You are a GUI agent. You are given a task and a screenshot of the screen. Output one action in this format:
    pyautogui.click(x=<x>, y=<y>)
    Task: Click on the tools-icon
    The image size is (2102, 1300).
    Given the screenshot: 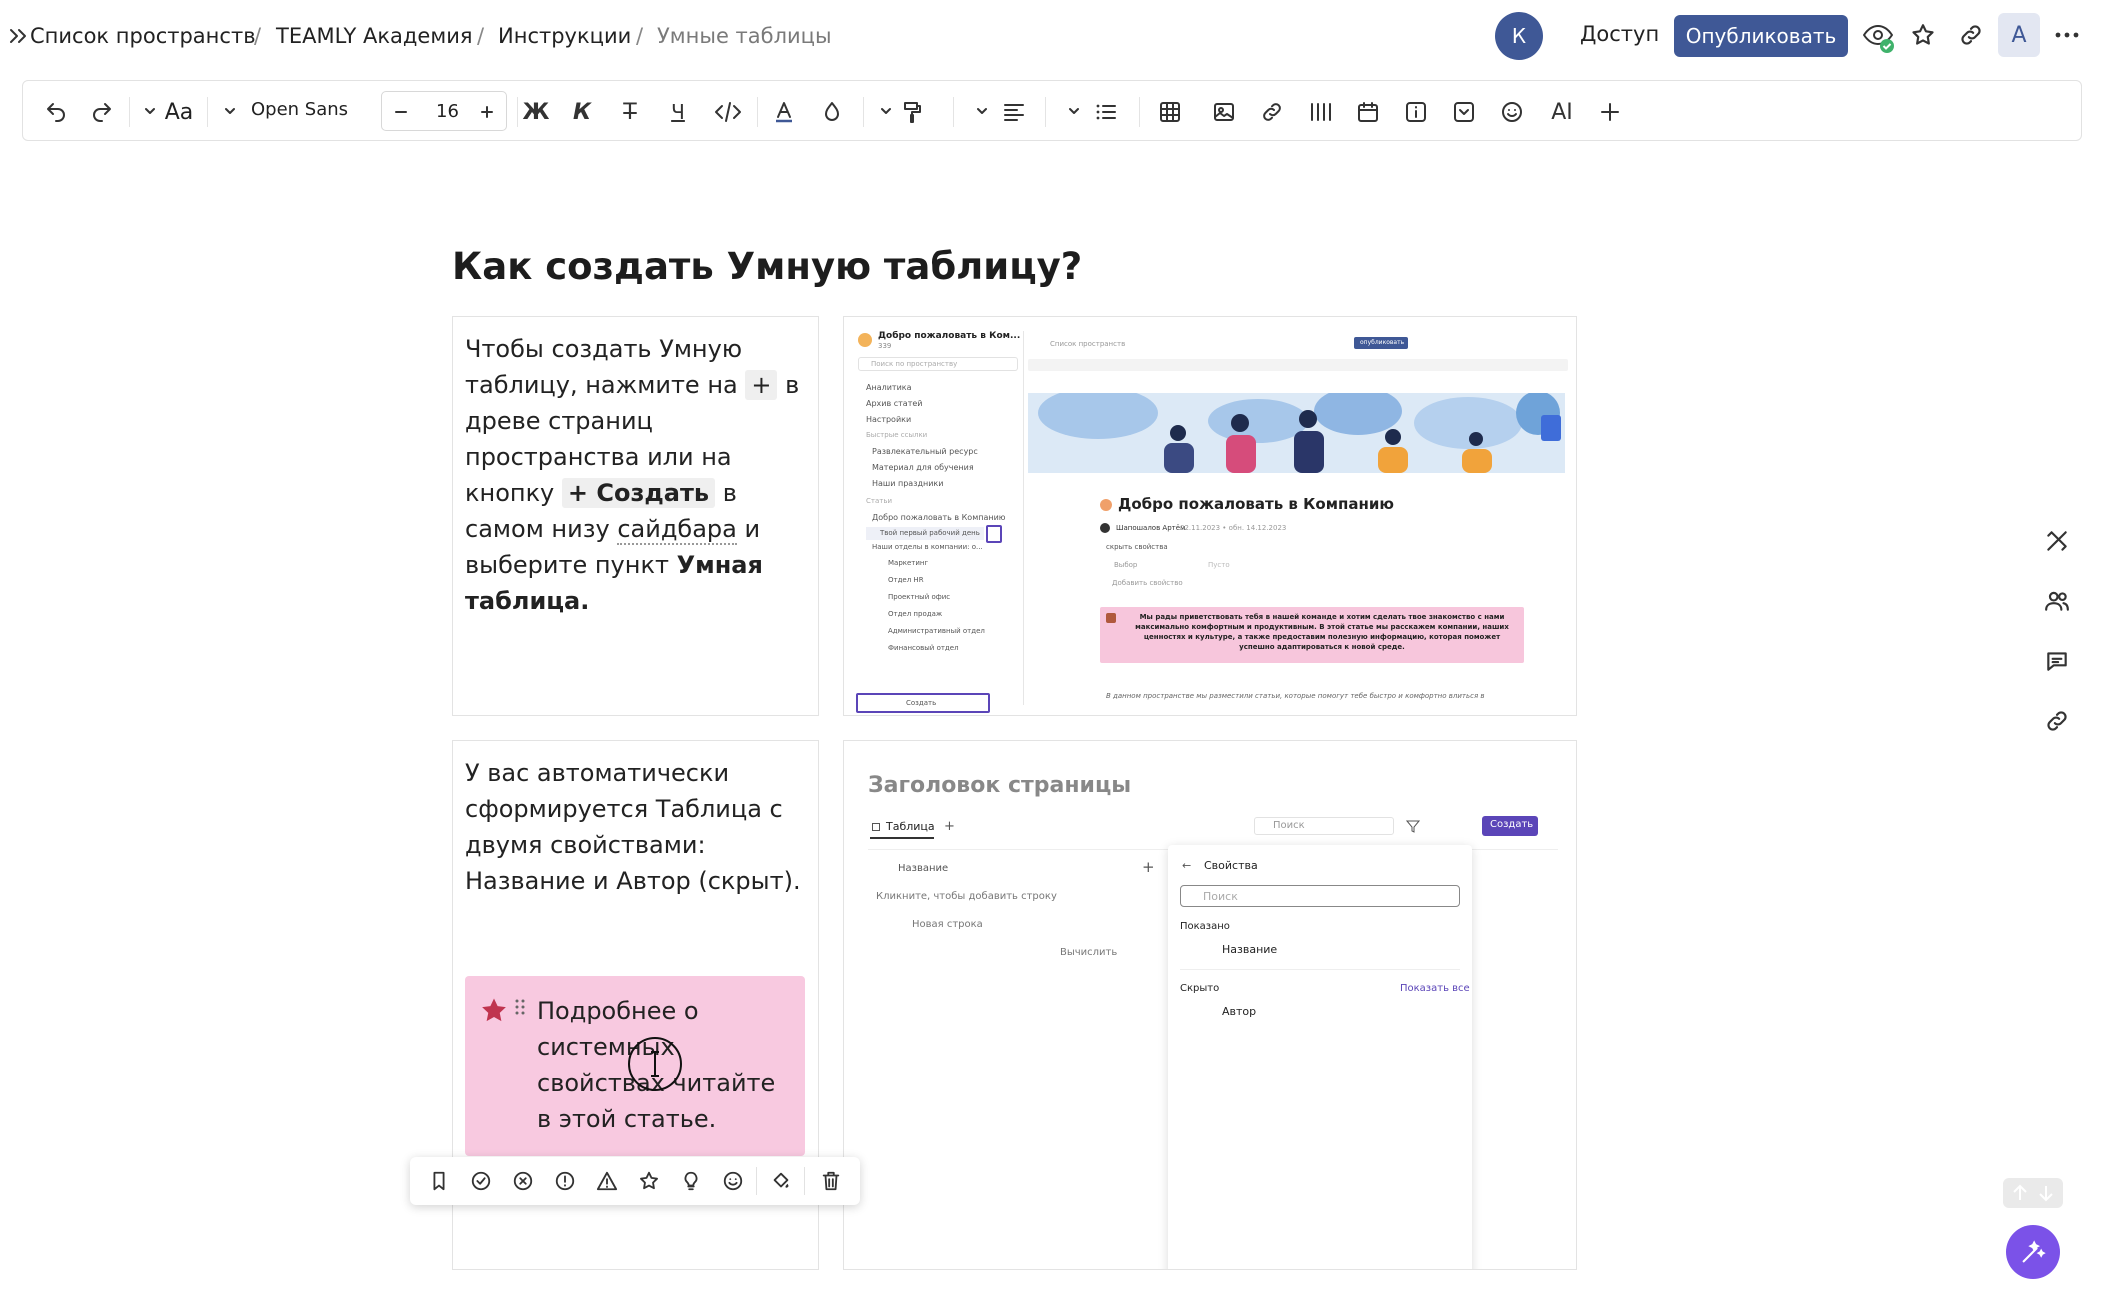 What is the action you would take?
    pyautogui.click(x=2059, y=543)
    